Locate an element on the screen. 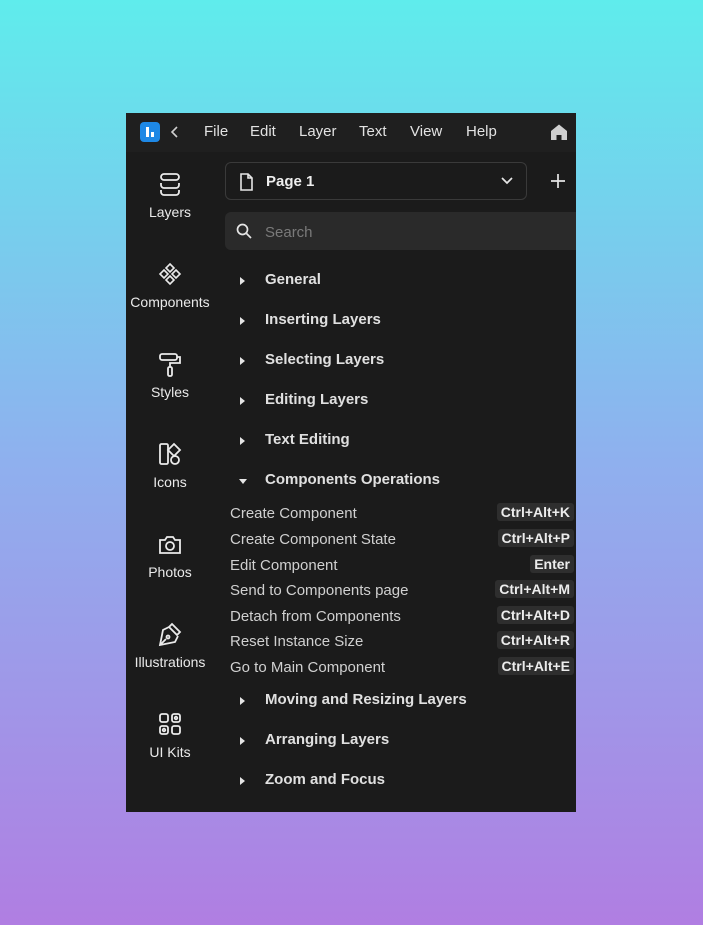 The image size is (703, 925). grid-icon is located at coordinates (170, 724).